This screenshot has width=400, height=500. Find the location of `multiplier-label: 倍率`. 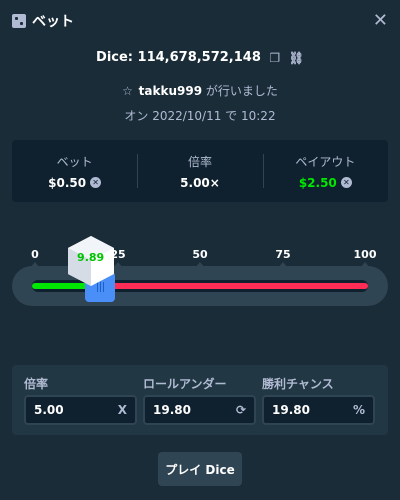

multiplier-label: 倍率 is located at coordinates (36, 384).